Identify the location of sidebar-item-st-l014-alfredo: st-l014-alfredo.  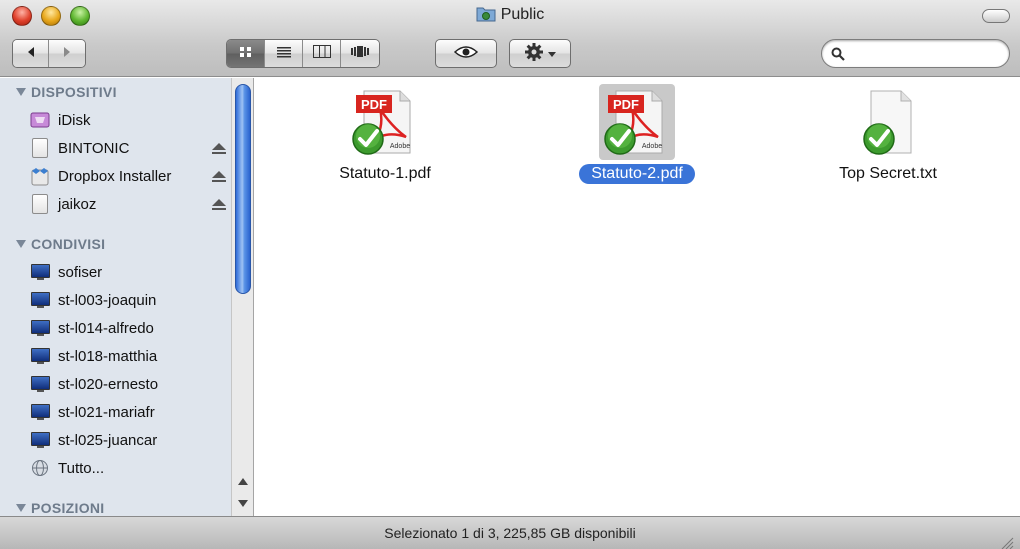
(128, 328).